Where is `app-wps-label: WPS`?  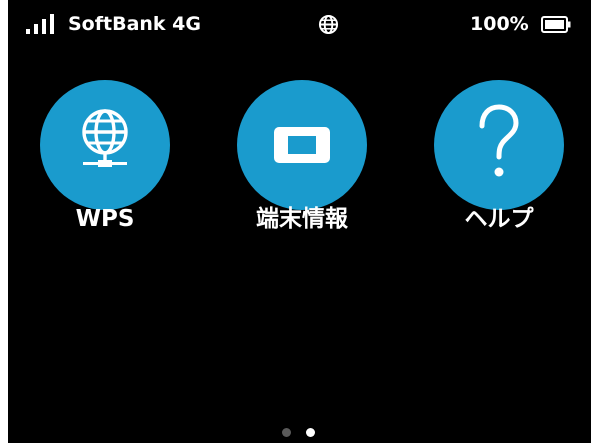 app-wps-label: WPS is located at coordinates (105, 219).